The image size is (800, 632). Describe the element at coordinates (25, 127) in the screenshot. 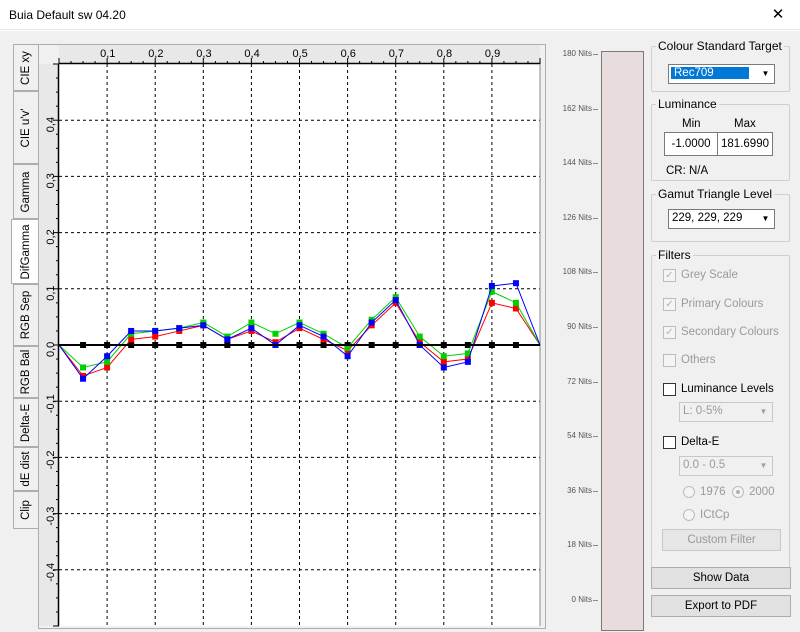

I see `tab-cie-uv: CIE u'v'` at that location.